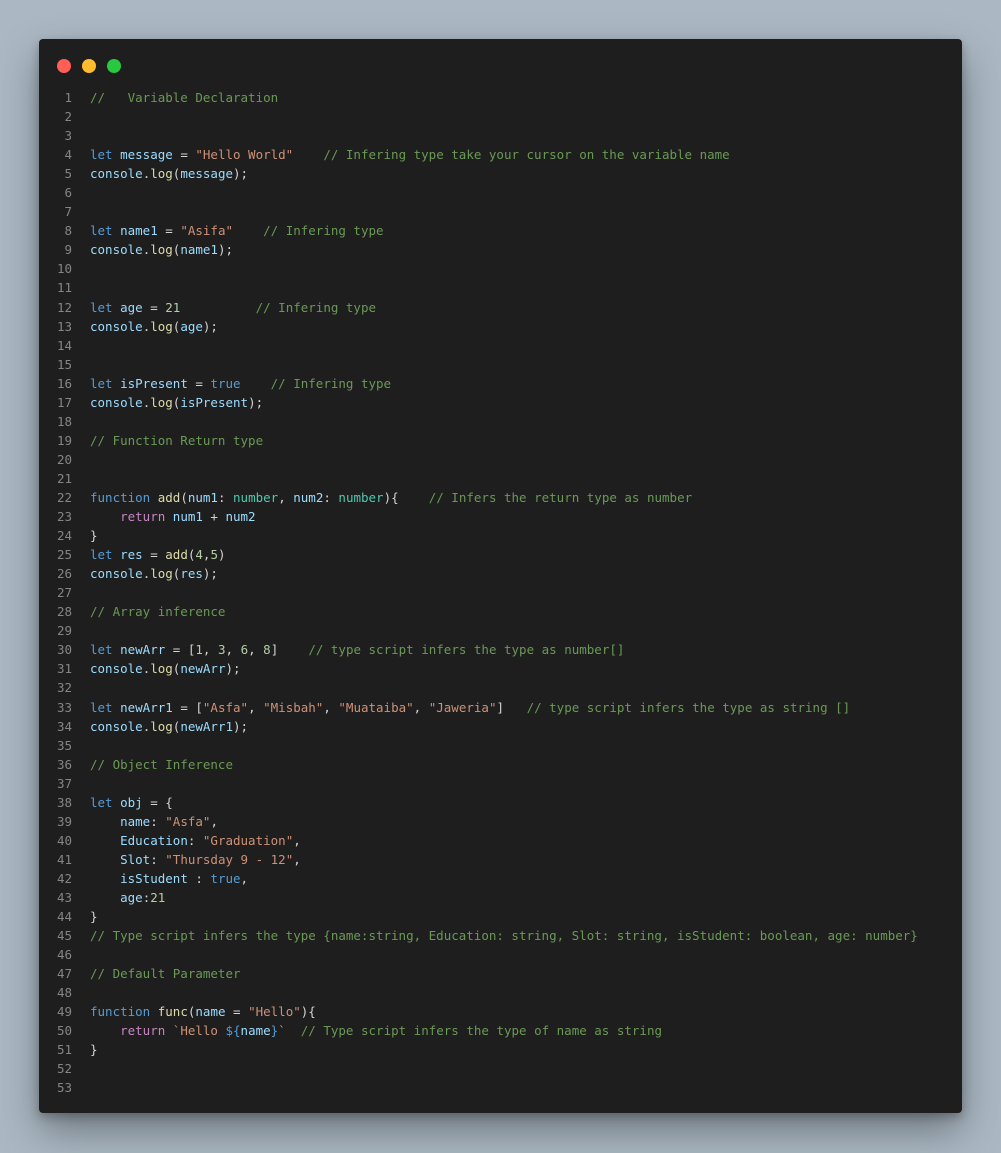 The image size is (1001, 1153). What do you see at coordinates (64, 66) in the screenshot?
I see `close-window-icon` at bounding box center [64, 66].